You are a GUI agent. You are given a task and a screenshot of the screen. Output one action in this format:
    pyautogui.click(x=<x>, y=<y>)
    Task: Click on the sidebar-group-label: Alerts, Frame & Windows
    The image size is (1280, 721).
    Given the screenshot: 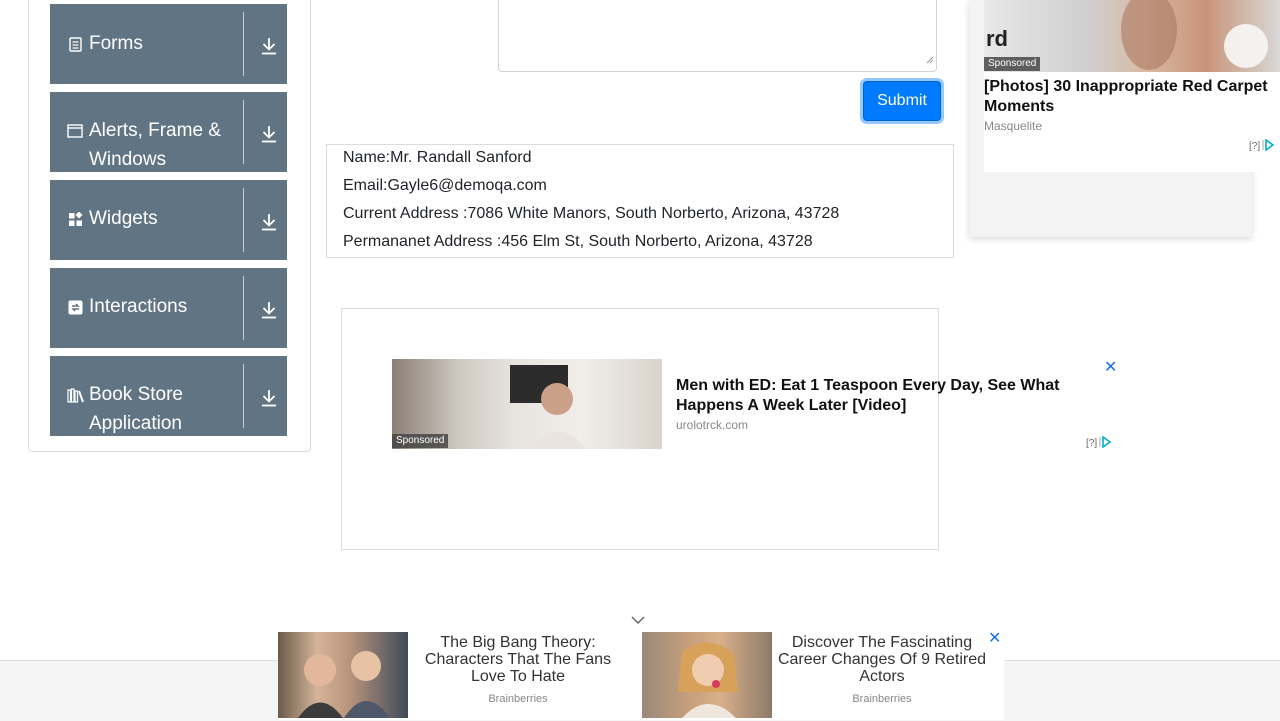 What is the action you would take?
    pyautogui.click(x=155, y=145)
    